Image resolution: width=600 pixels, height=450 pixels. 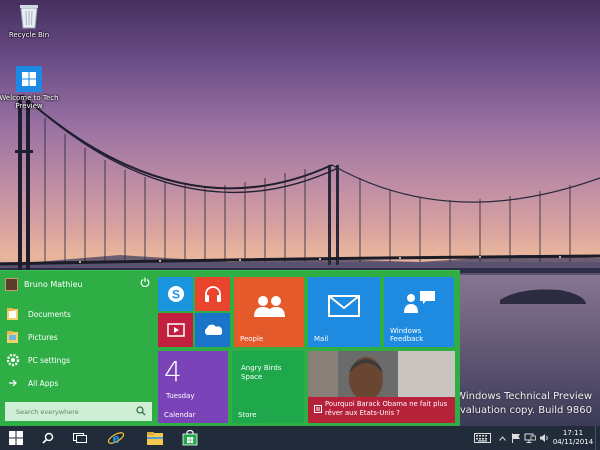 What do you see at coordinates (407, 335) in the screenshot?
I see `tile-label: Windows Feedback` at bounding box center [407, 335].